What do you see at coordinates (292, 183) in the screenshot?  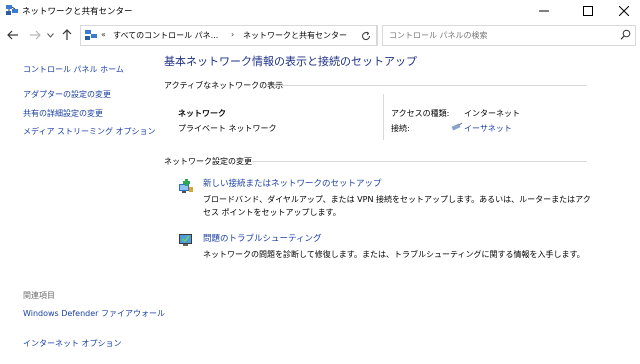 I see `new-connection-link: 新しい接続またはネットワークのセットアップ` at bounding box center [292, 183].